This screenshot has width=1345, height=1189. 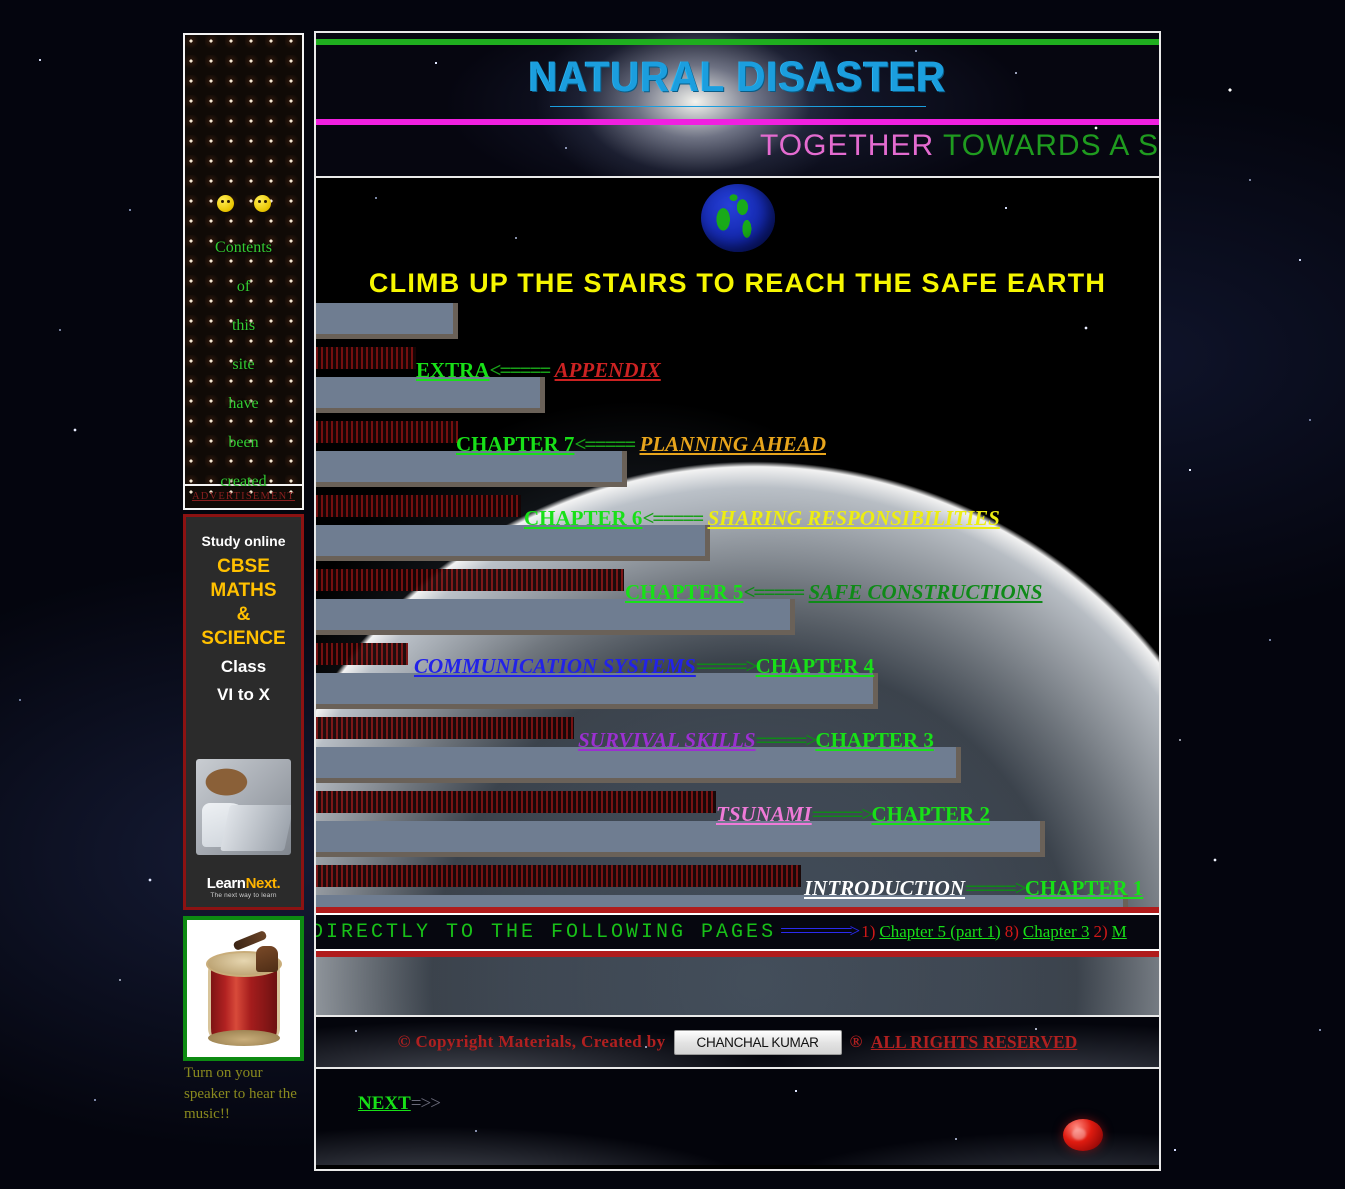 What do you see at coordinates (1011, 931) in the screenshot?
I see `jump-number: 8)` at bounding box center [1011, 931].